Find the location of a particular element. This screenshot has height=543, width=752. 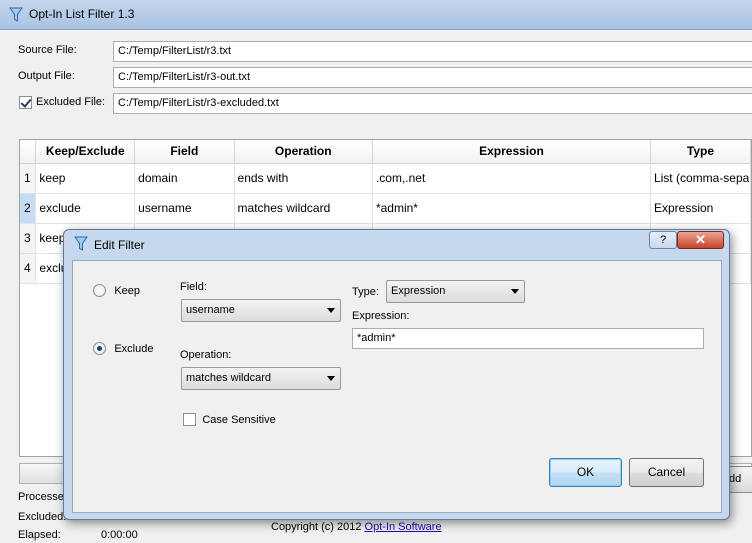

case-sensitive-option: Case Sensitive is located at coordinates (229, 419).